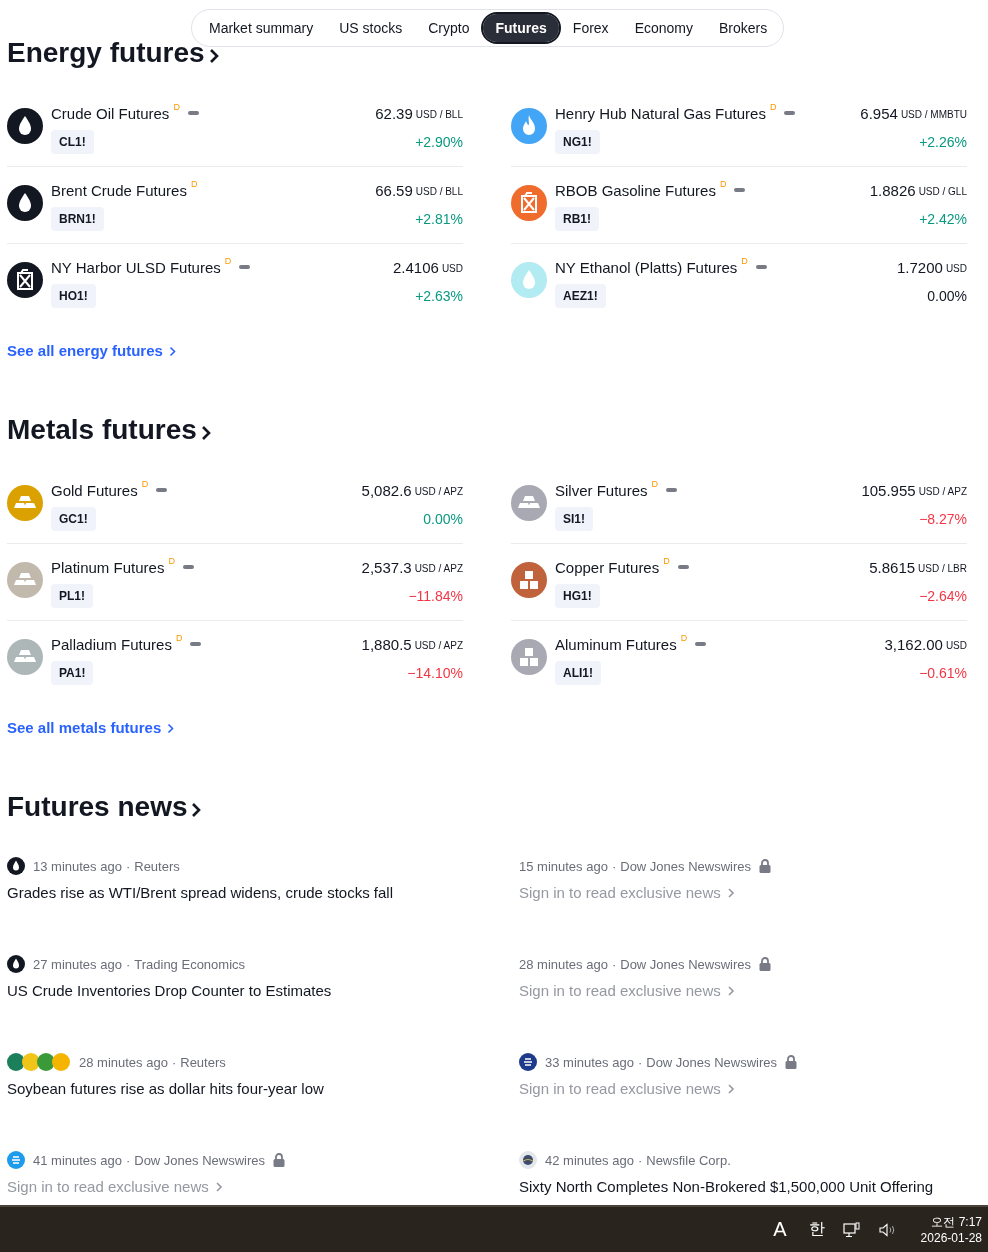 The image size is (988, 1252). I want to click on clock-date: 2026-01-28, so click(951, 1237).